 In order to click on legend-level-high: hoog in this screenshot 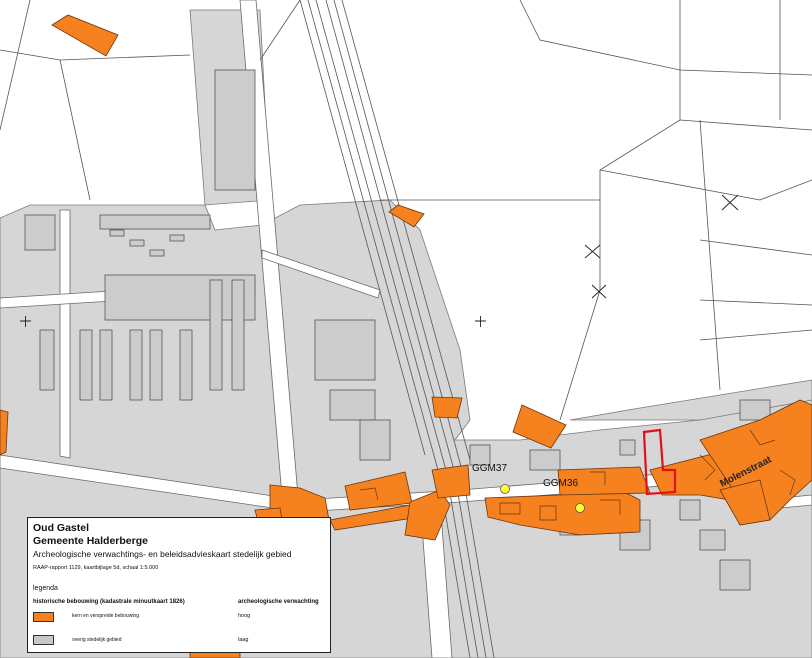, I will do `click(244, 616)`.